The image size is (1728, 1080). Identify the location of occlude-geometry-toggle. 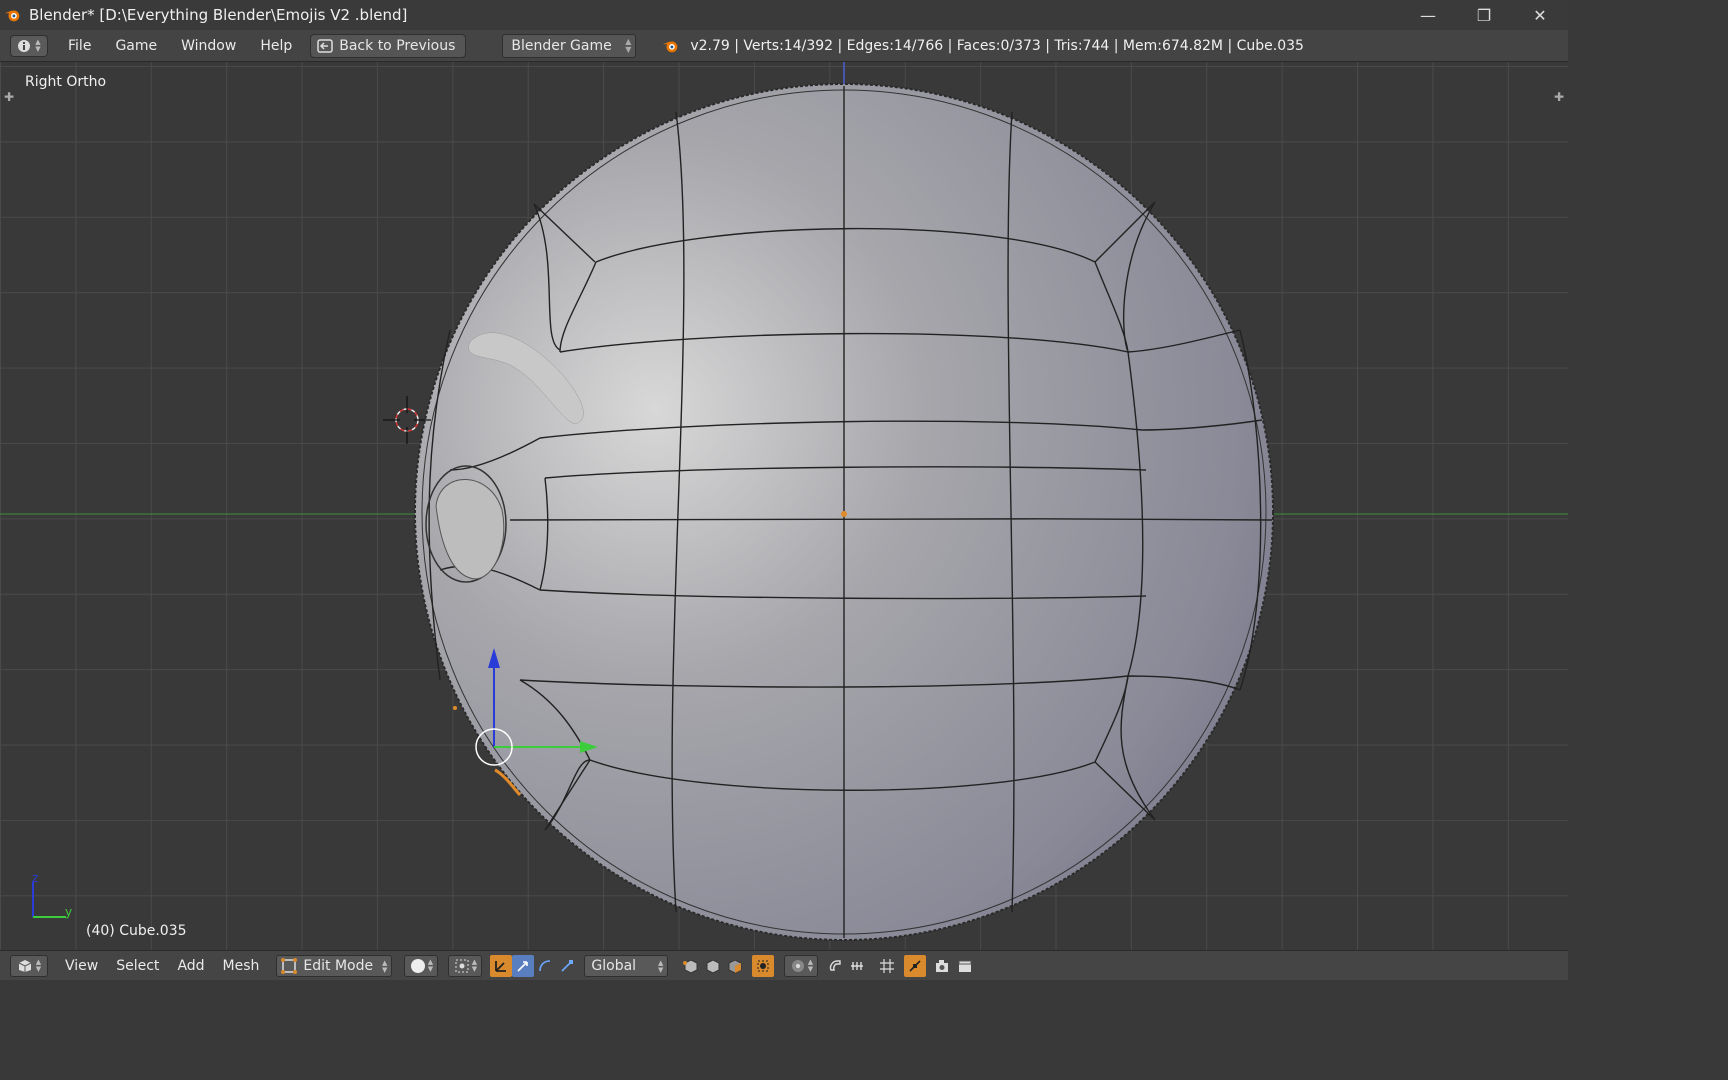
(763, 965).